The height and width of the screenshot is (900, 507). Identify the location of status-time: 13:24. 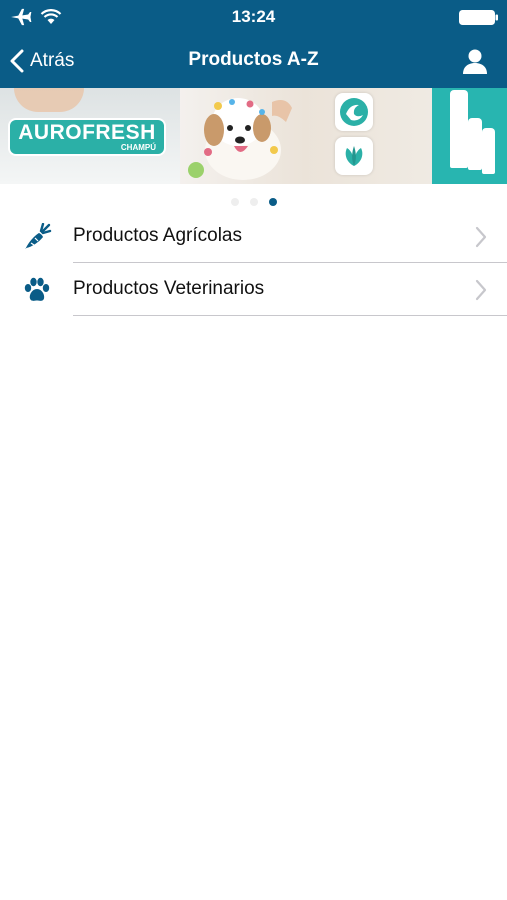
(253, 16).